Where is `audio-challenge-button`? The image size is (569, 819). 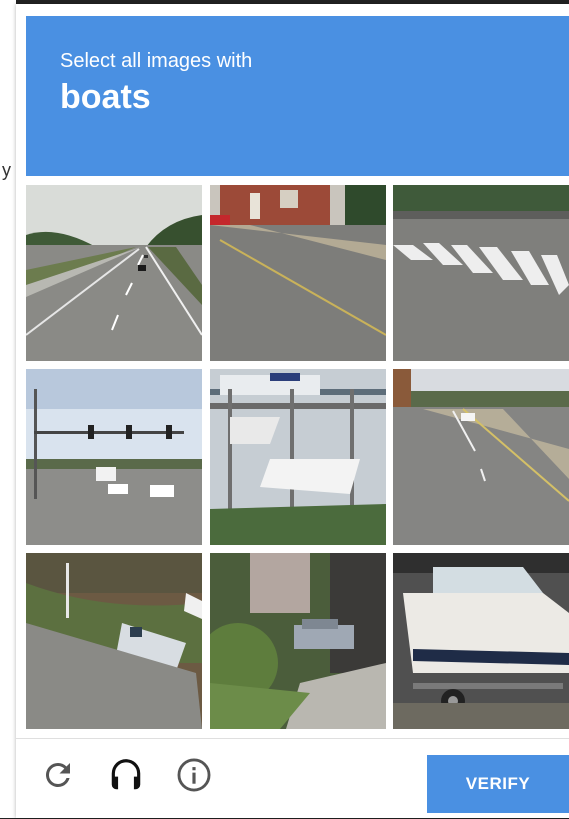 audio-challenge-button is located at coordinates (126, 775).